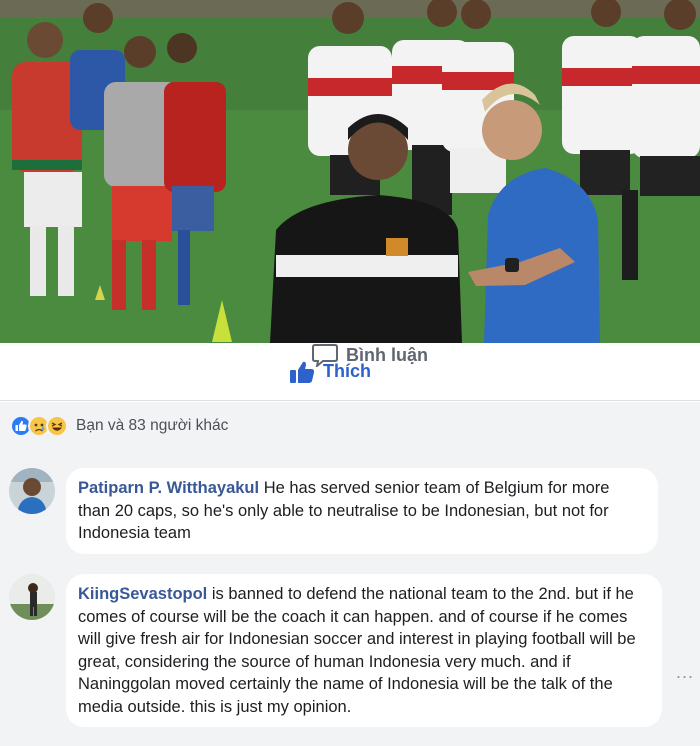  I want to click on comment-author: KiingSevastopol, so click(142, 594).